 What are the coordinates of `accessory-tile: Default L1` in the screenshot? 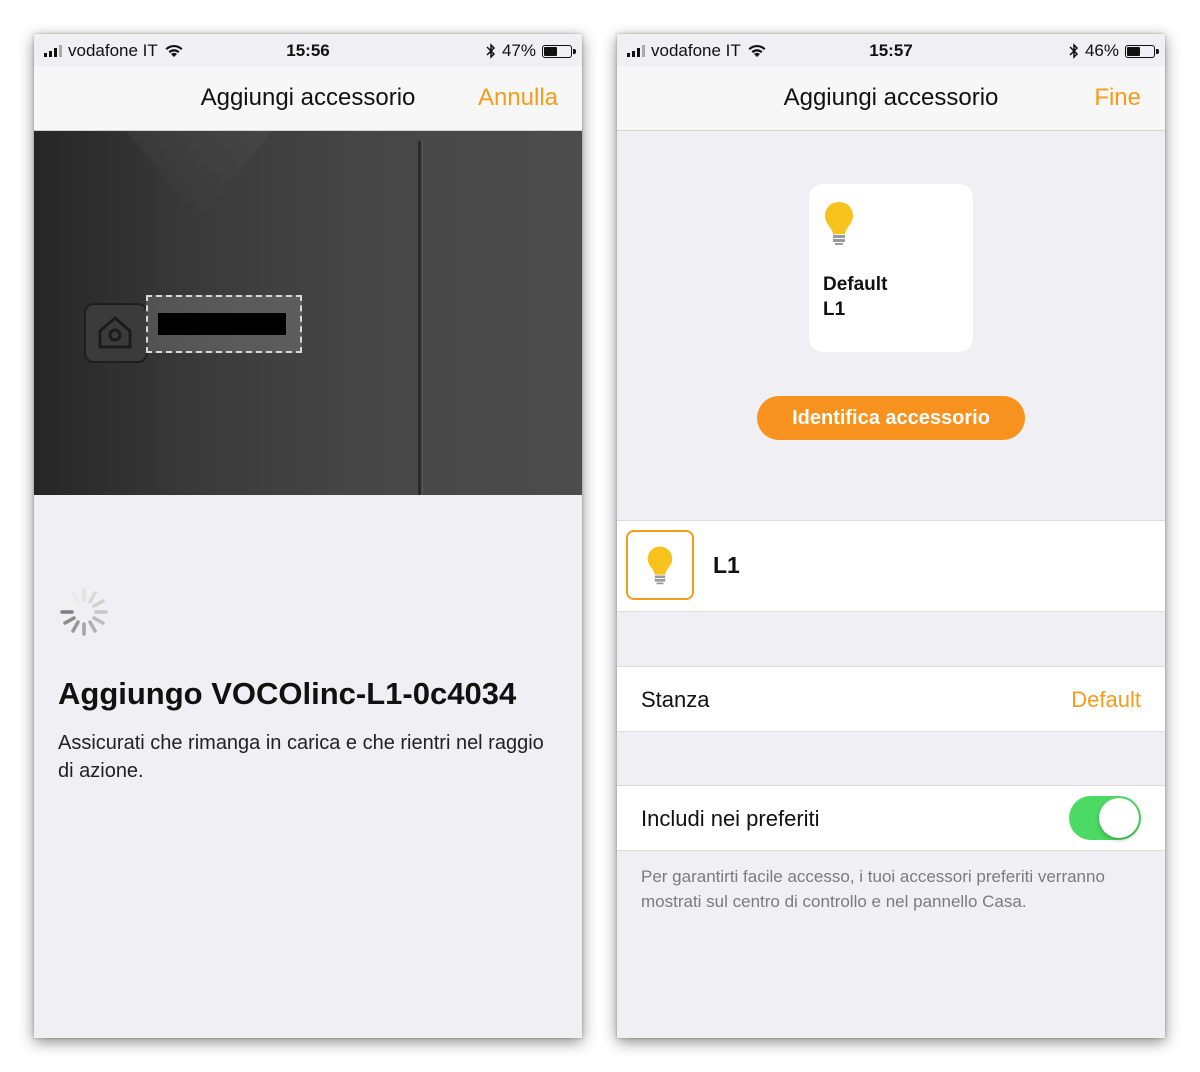 It's located at (891, 268).